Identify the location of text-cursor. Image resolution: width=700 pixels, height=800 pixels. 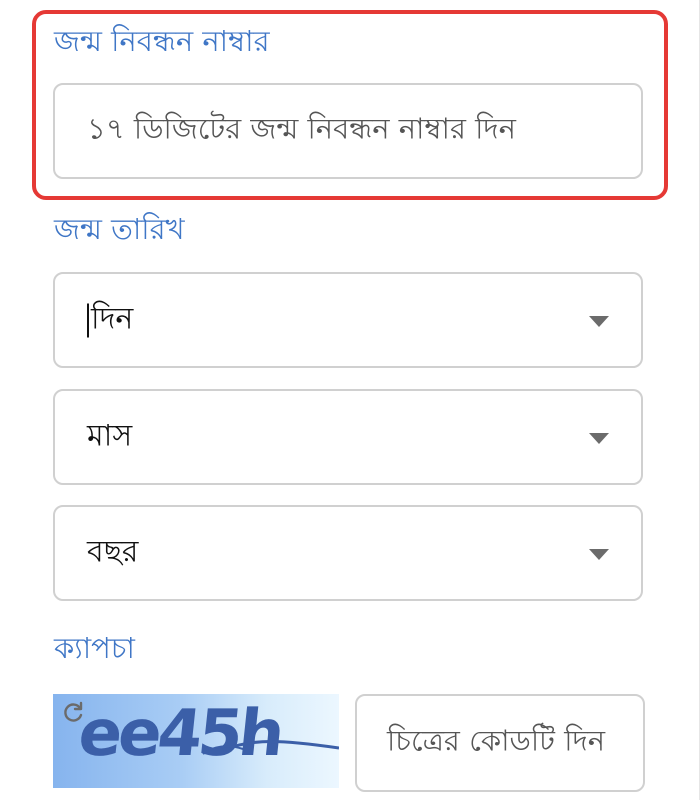
(88, 320).